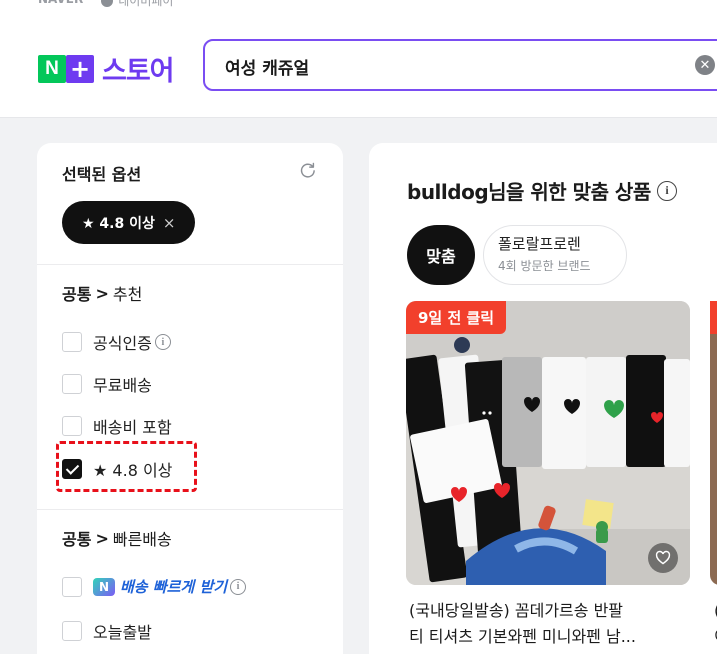  I want to click on fast-delivery-n-icon: N, so click(104, 586).